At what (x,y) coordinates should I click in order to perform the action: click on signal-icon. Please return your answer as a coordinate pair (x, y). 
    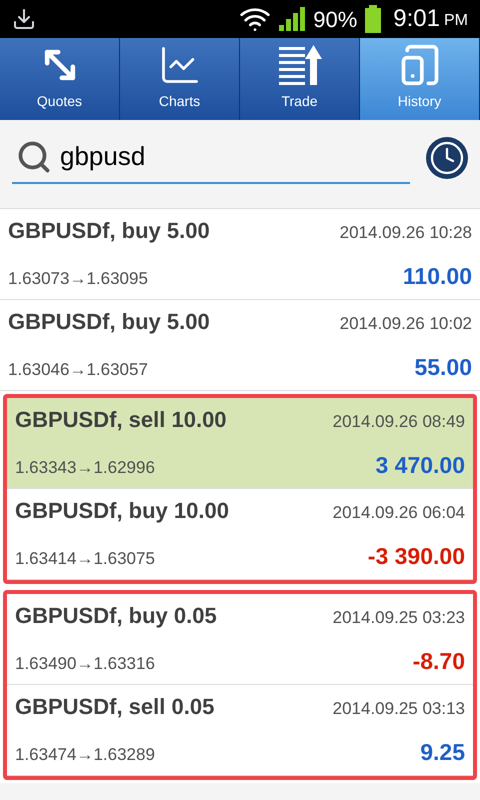
    Looking at the image, I should click on (292, 19).